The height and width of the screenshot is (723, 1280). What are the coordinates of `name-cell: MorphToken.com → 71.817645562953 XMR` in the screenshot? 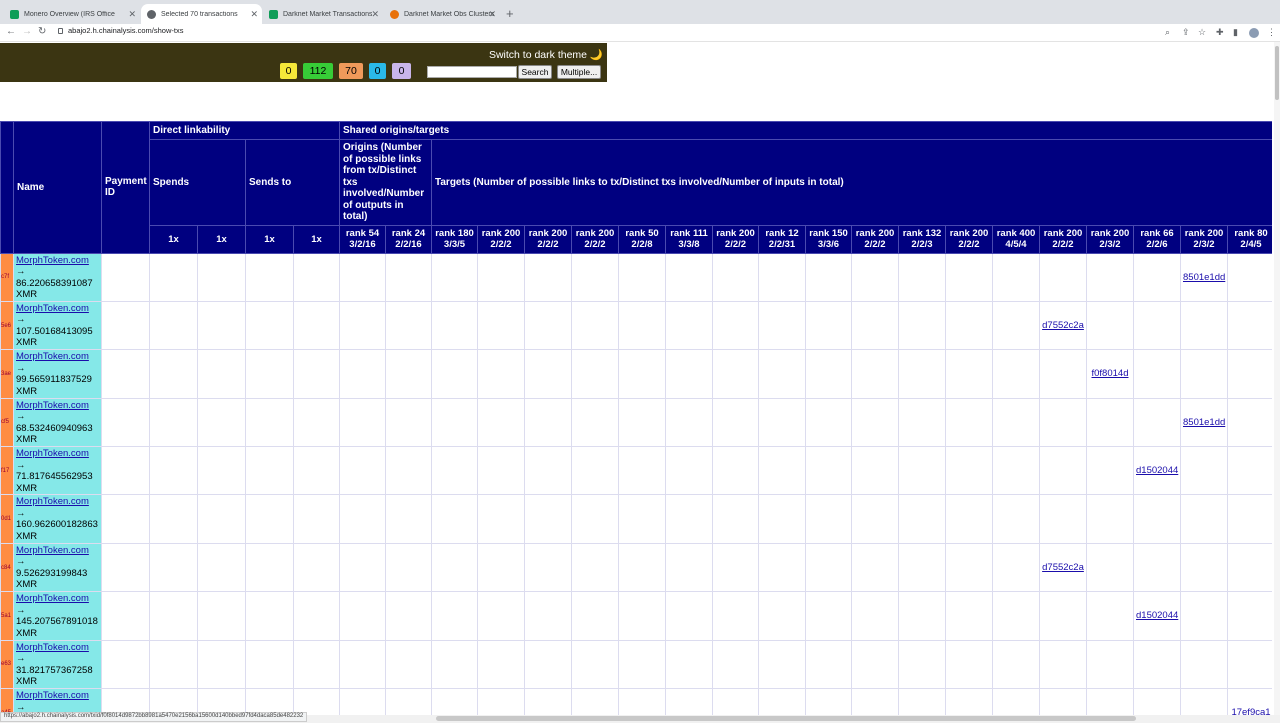 It's located at (57, 471).